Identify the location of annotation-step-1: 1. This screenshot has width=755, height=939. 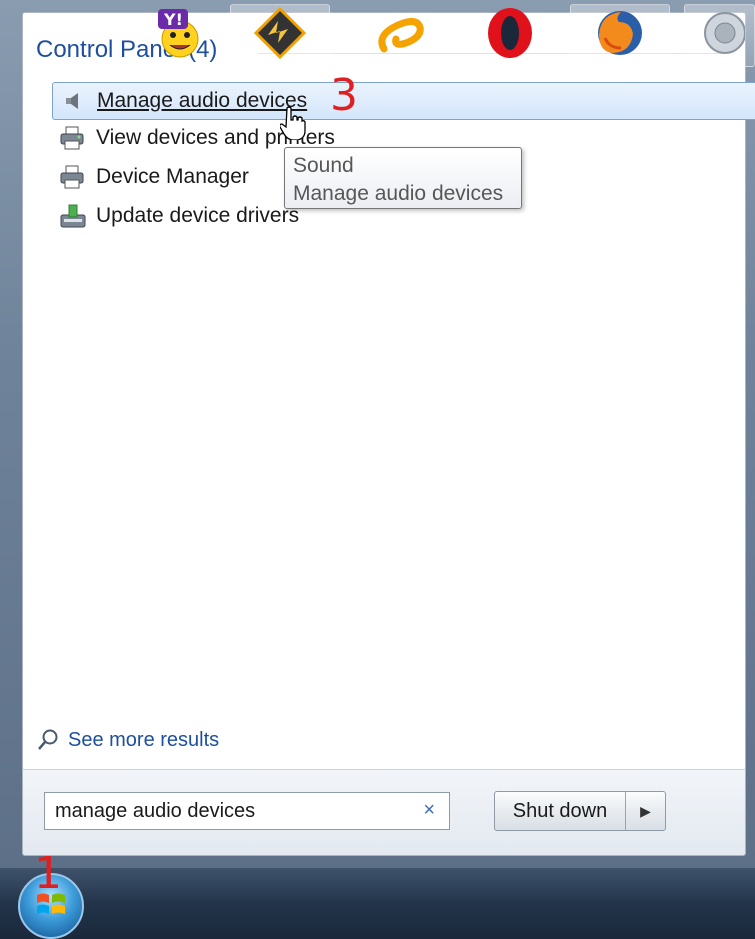
(48, 873).